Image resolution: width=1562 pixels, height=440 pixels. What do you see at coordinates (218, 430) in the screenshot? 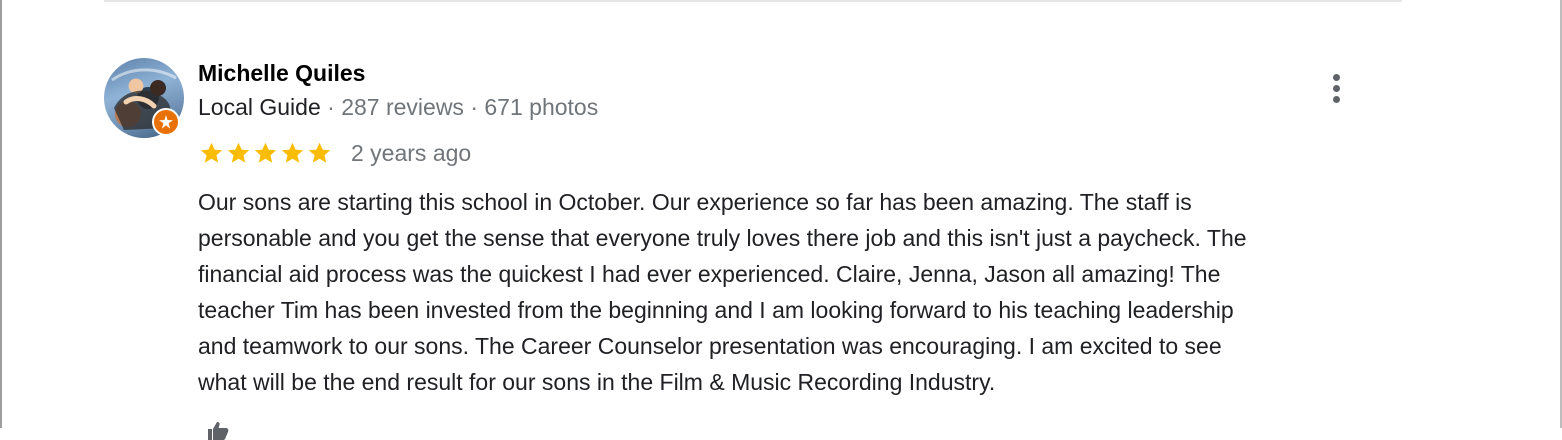
I see `thumbs-up-icon` at bounding box center [218, 430].